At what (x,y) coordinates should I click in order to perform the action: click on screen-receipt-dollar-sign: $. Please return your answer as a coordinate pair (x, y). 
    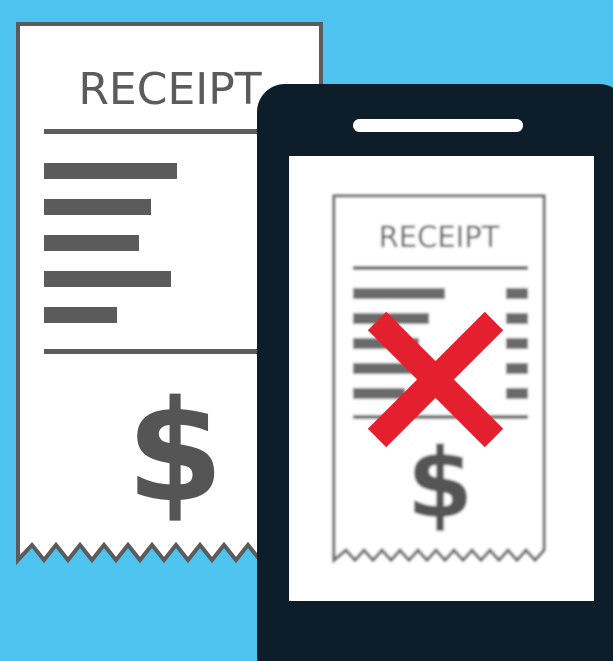
    Looking at the image, I should click on (440, 484).